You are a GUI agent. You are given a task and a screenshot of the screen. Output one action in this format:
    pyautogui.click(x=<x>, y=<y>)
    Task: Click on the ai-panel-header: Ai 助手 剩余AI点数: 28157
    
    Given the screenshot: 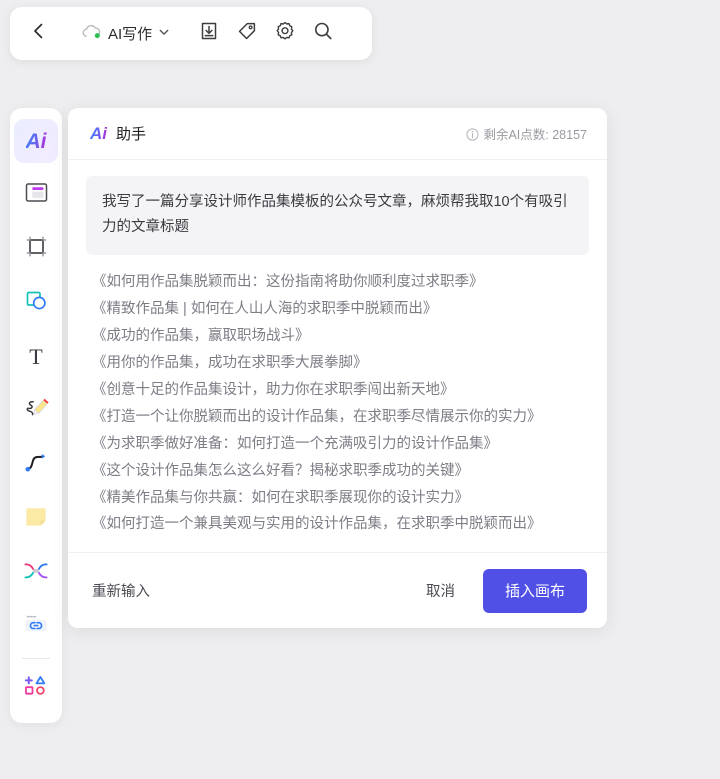 What is the action you would take?
    pyautogui.click(x=337, y=134)
    